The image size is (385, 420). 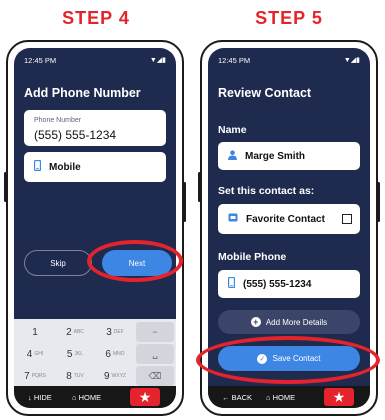 I want to click on set-as-section-label: Set this contact as:, so click(x=266, y=191).